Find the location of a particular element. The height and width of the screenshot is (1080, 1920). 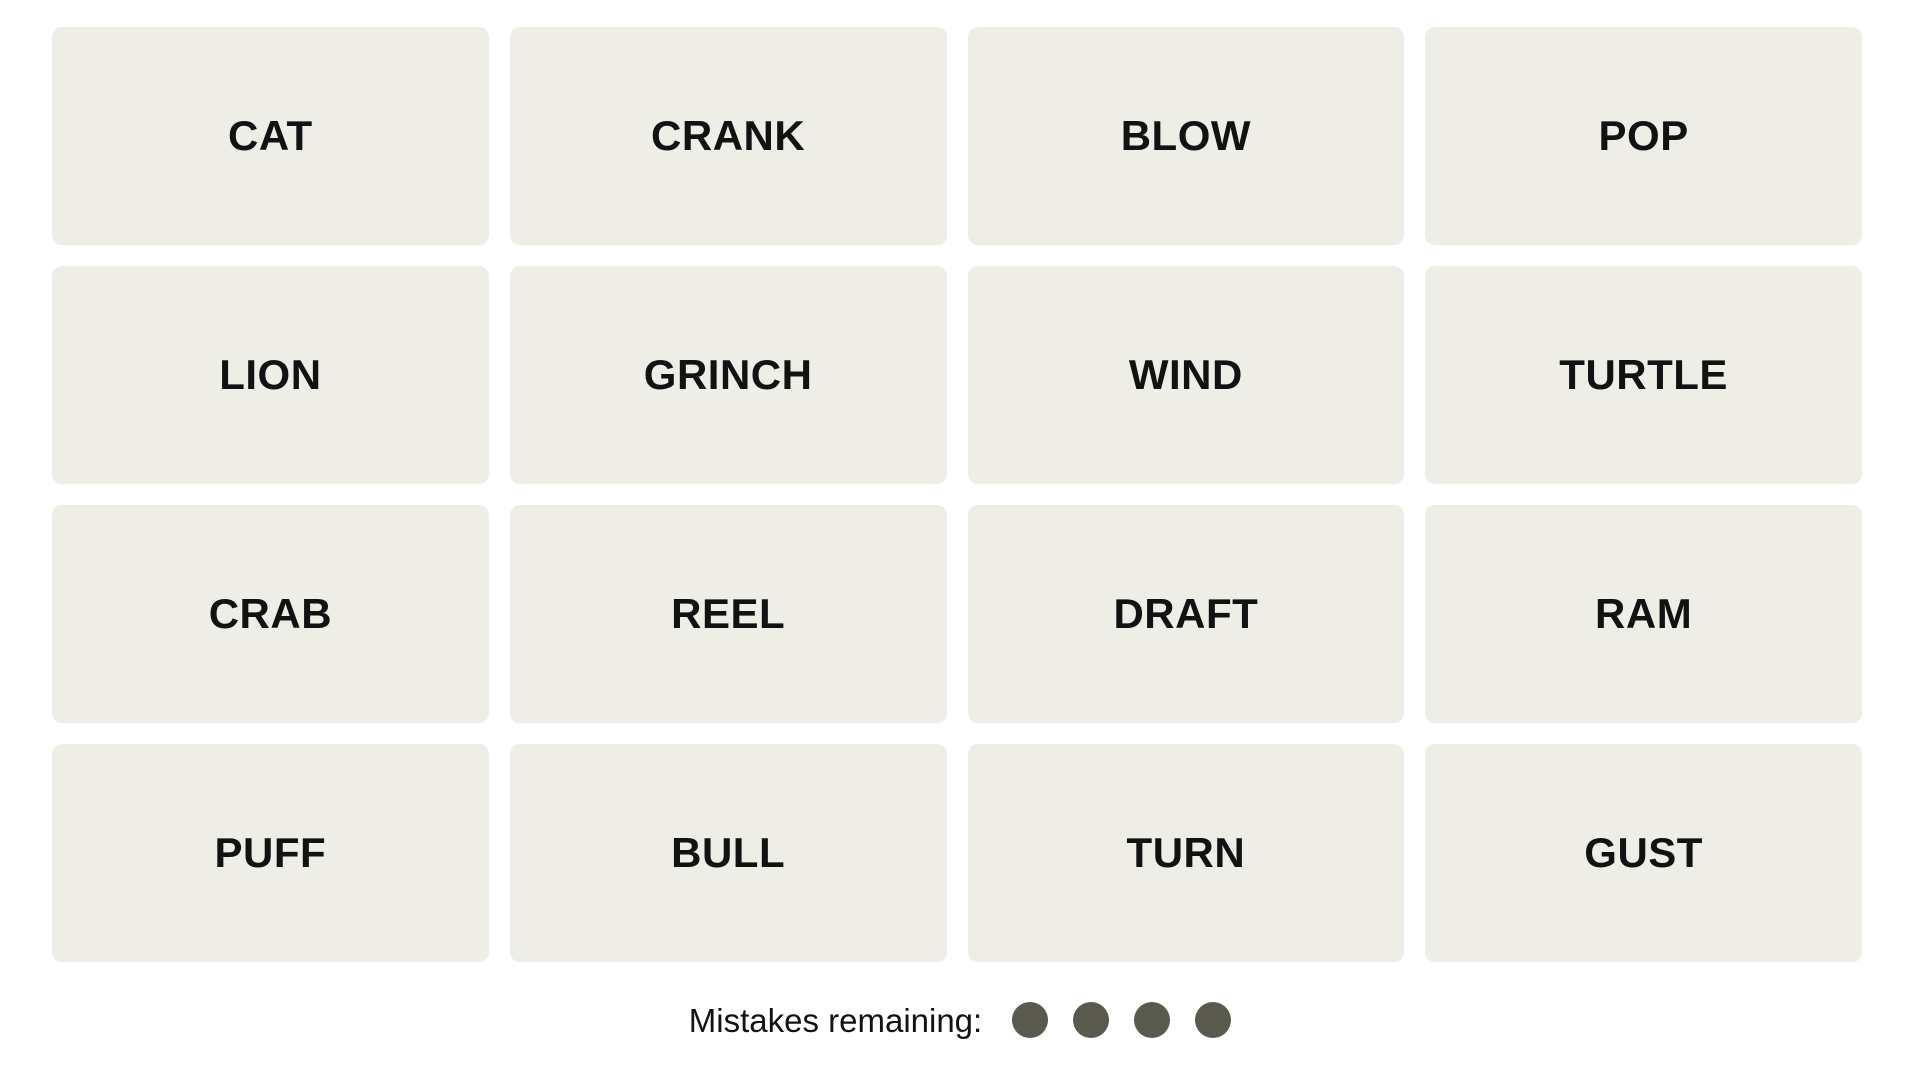

word-tile-reel: REEL is located at coordinates (728, 614).